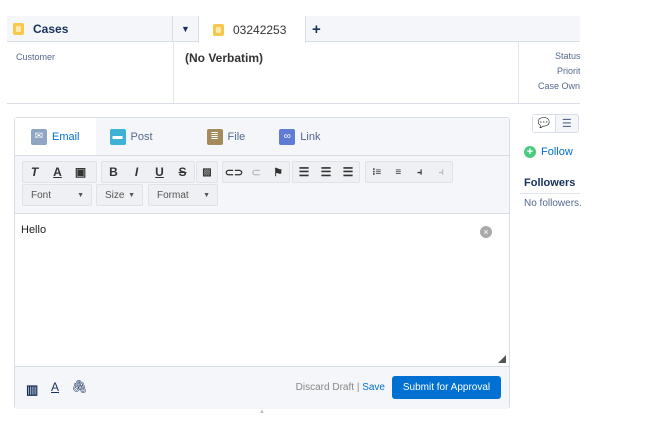 Image resolution: width=667 pixels, height=430 pixels. What do you see at coordinates (173, 195) in the screenshot?
I see `select-value: Format` at bounding box center [173, 195].